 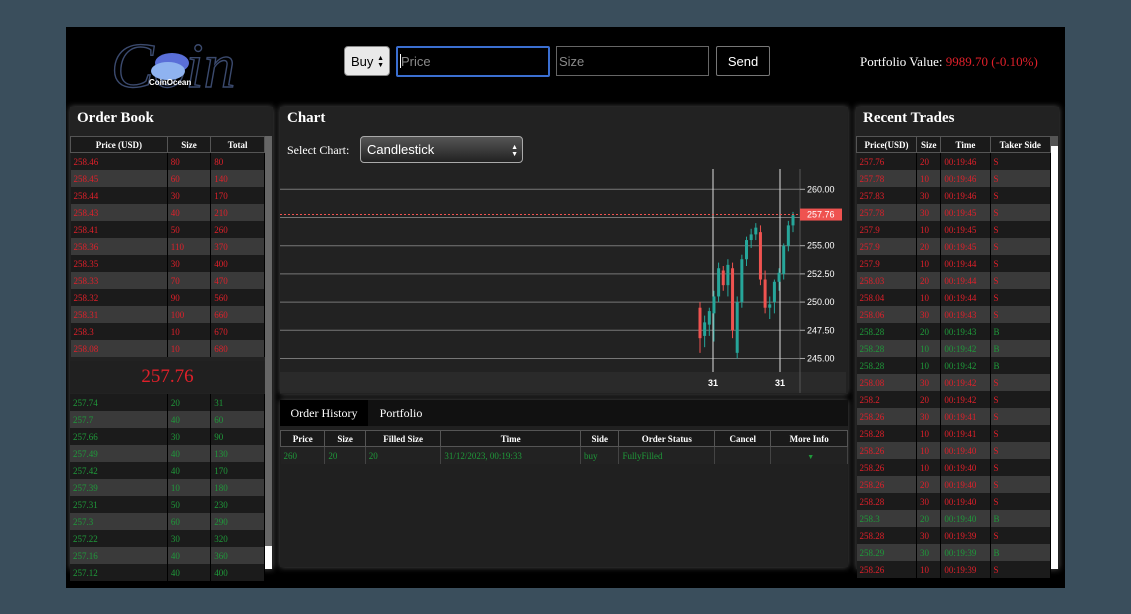 What do you see at coordinates (954, 569) in the screenshot?
I see `table-row: 258.26 10 00:19:39 S` at bounding box center [954, 569].